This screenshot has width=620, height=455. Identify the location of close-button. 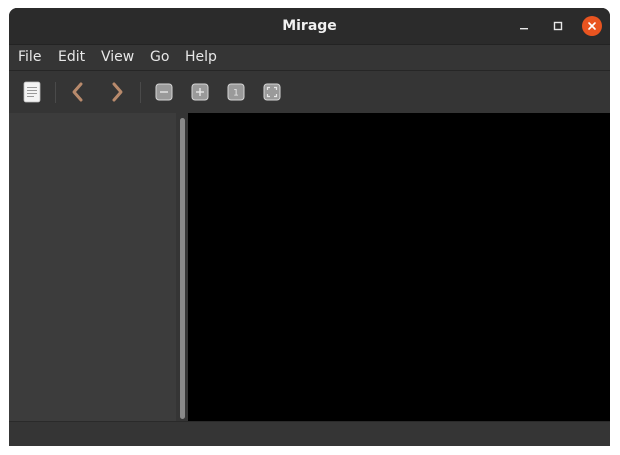
(592, 26).